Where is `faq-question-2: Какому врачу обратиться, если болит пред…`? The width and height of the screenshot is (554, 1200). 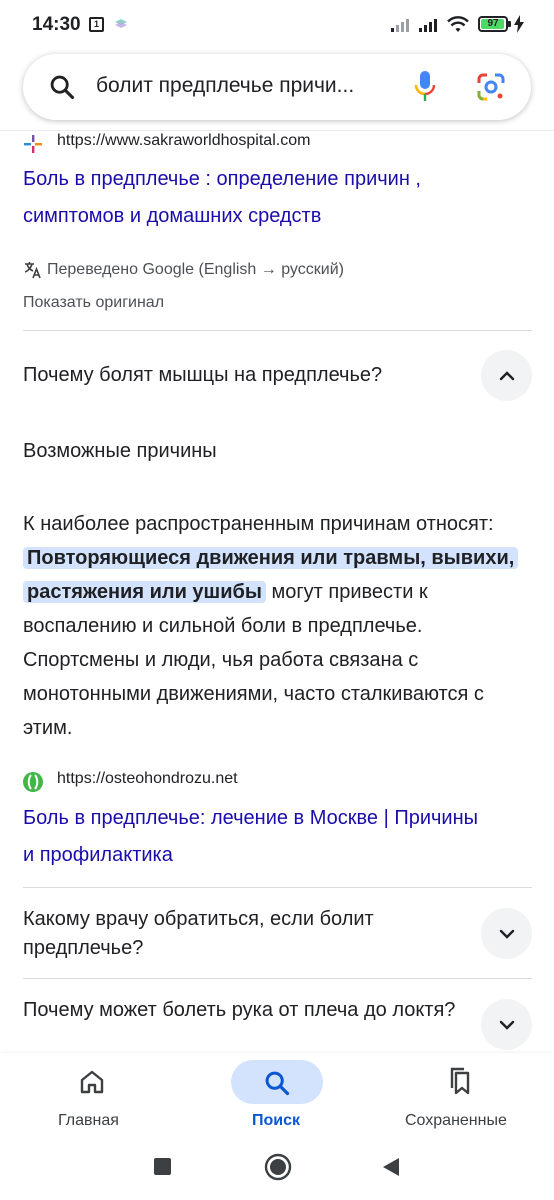 faq-question-2: Какому врачу обратиться, если болит пред… is located at coordinates (243, 934).